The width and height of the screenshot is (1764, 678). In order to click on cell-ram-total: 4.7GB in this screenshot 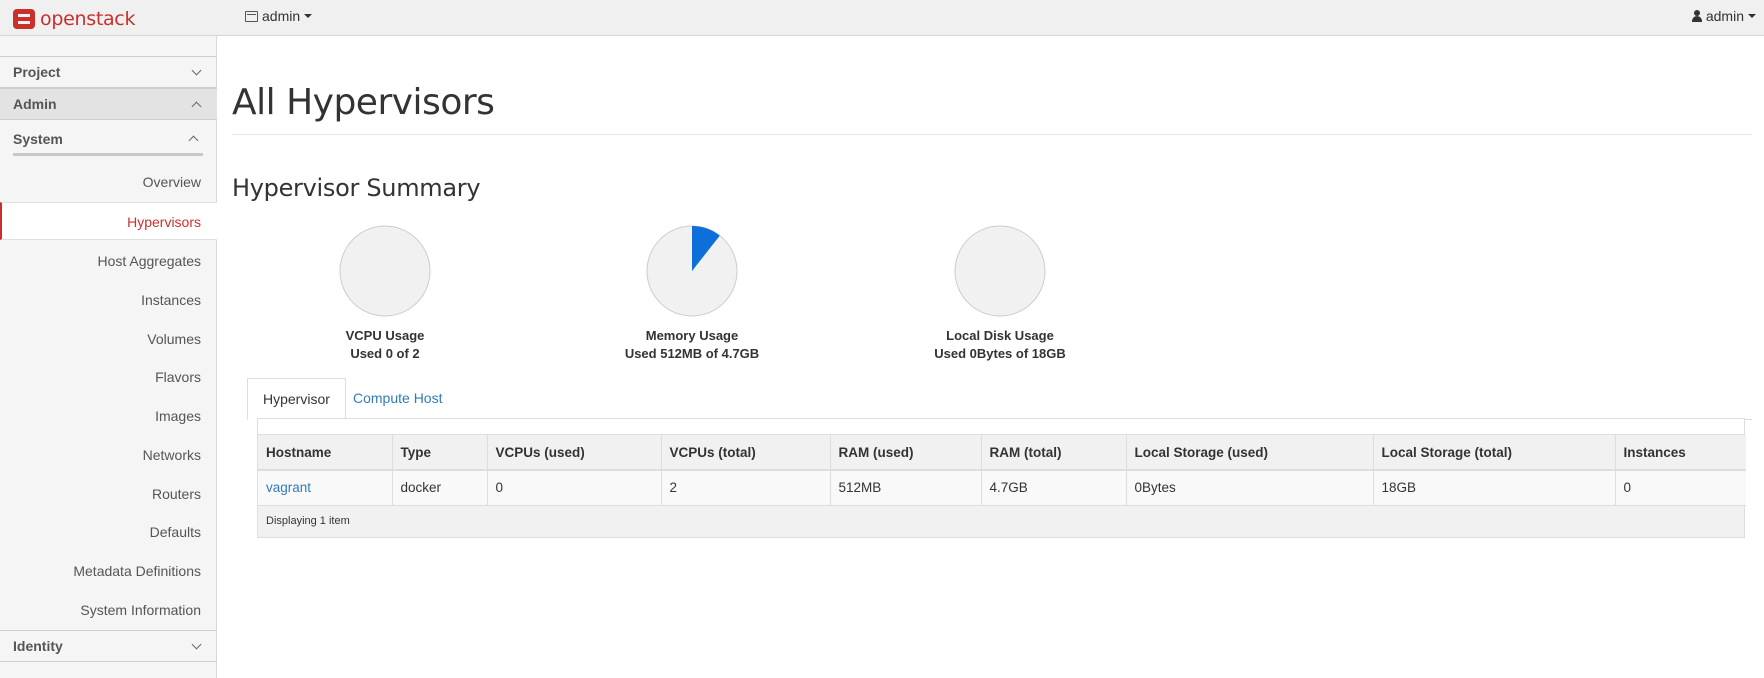, I will do `click(1054, 488)`.